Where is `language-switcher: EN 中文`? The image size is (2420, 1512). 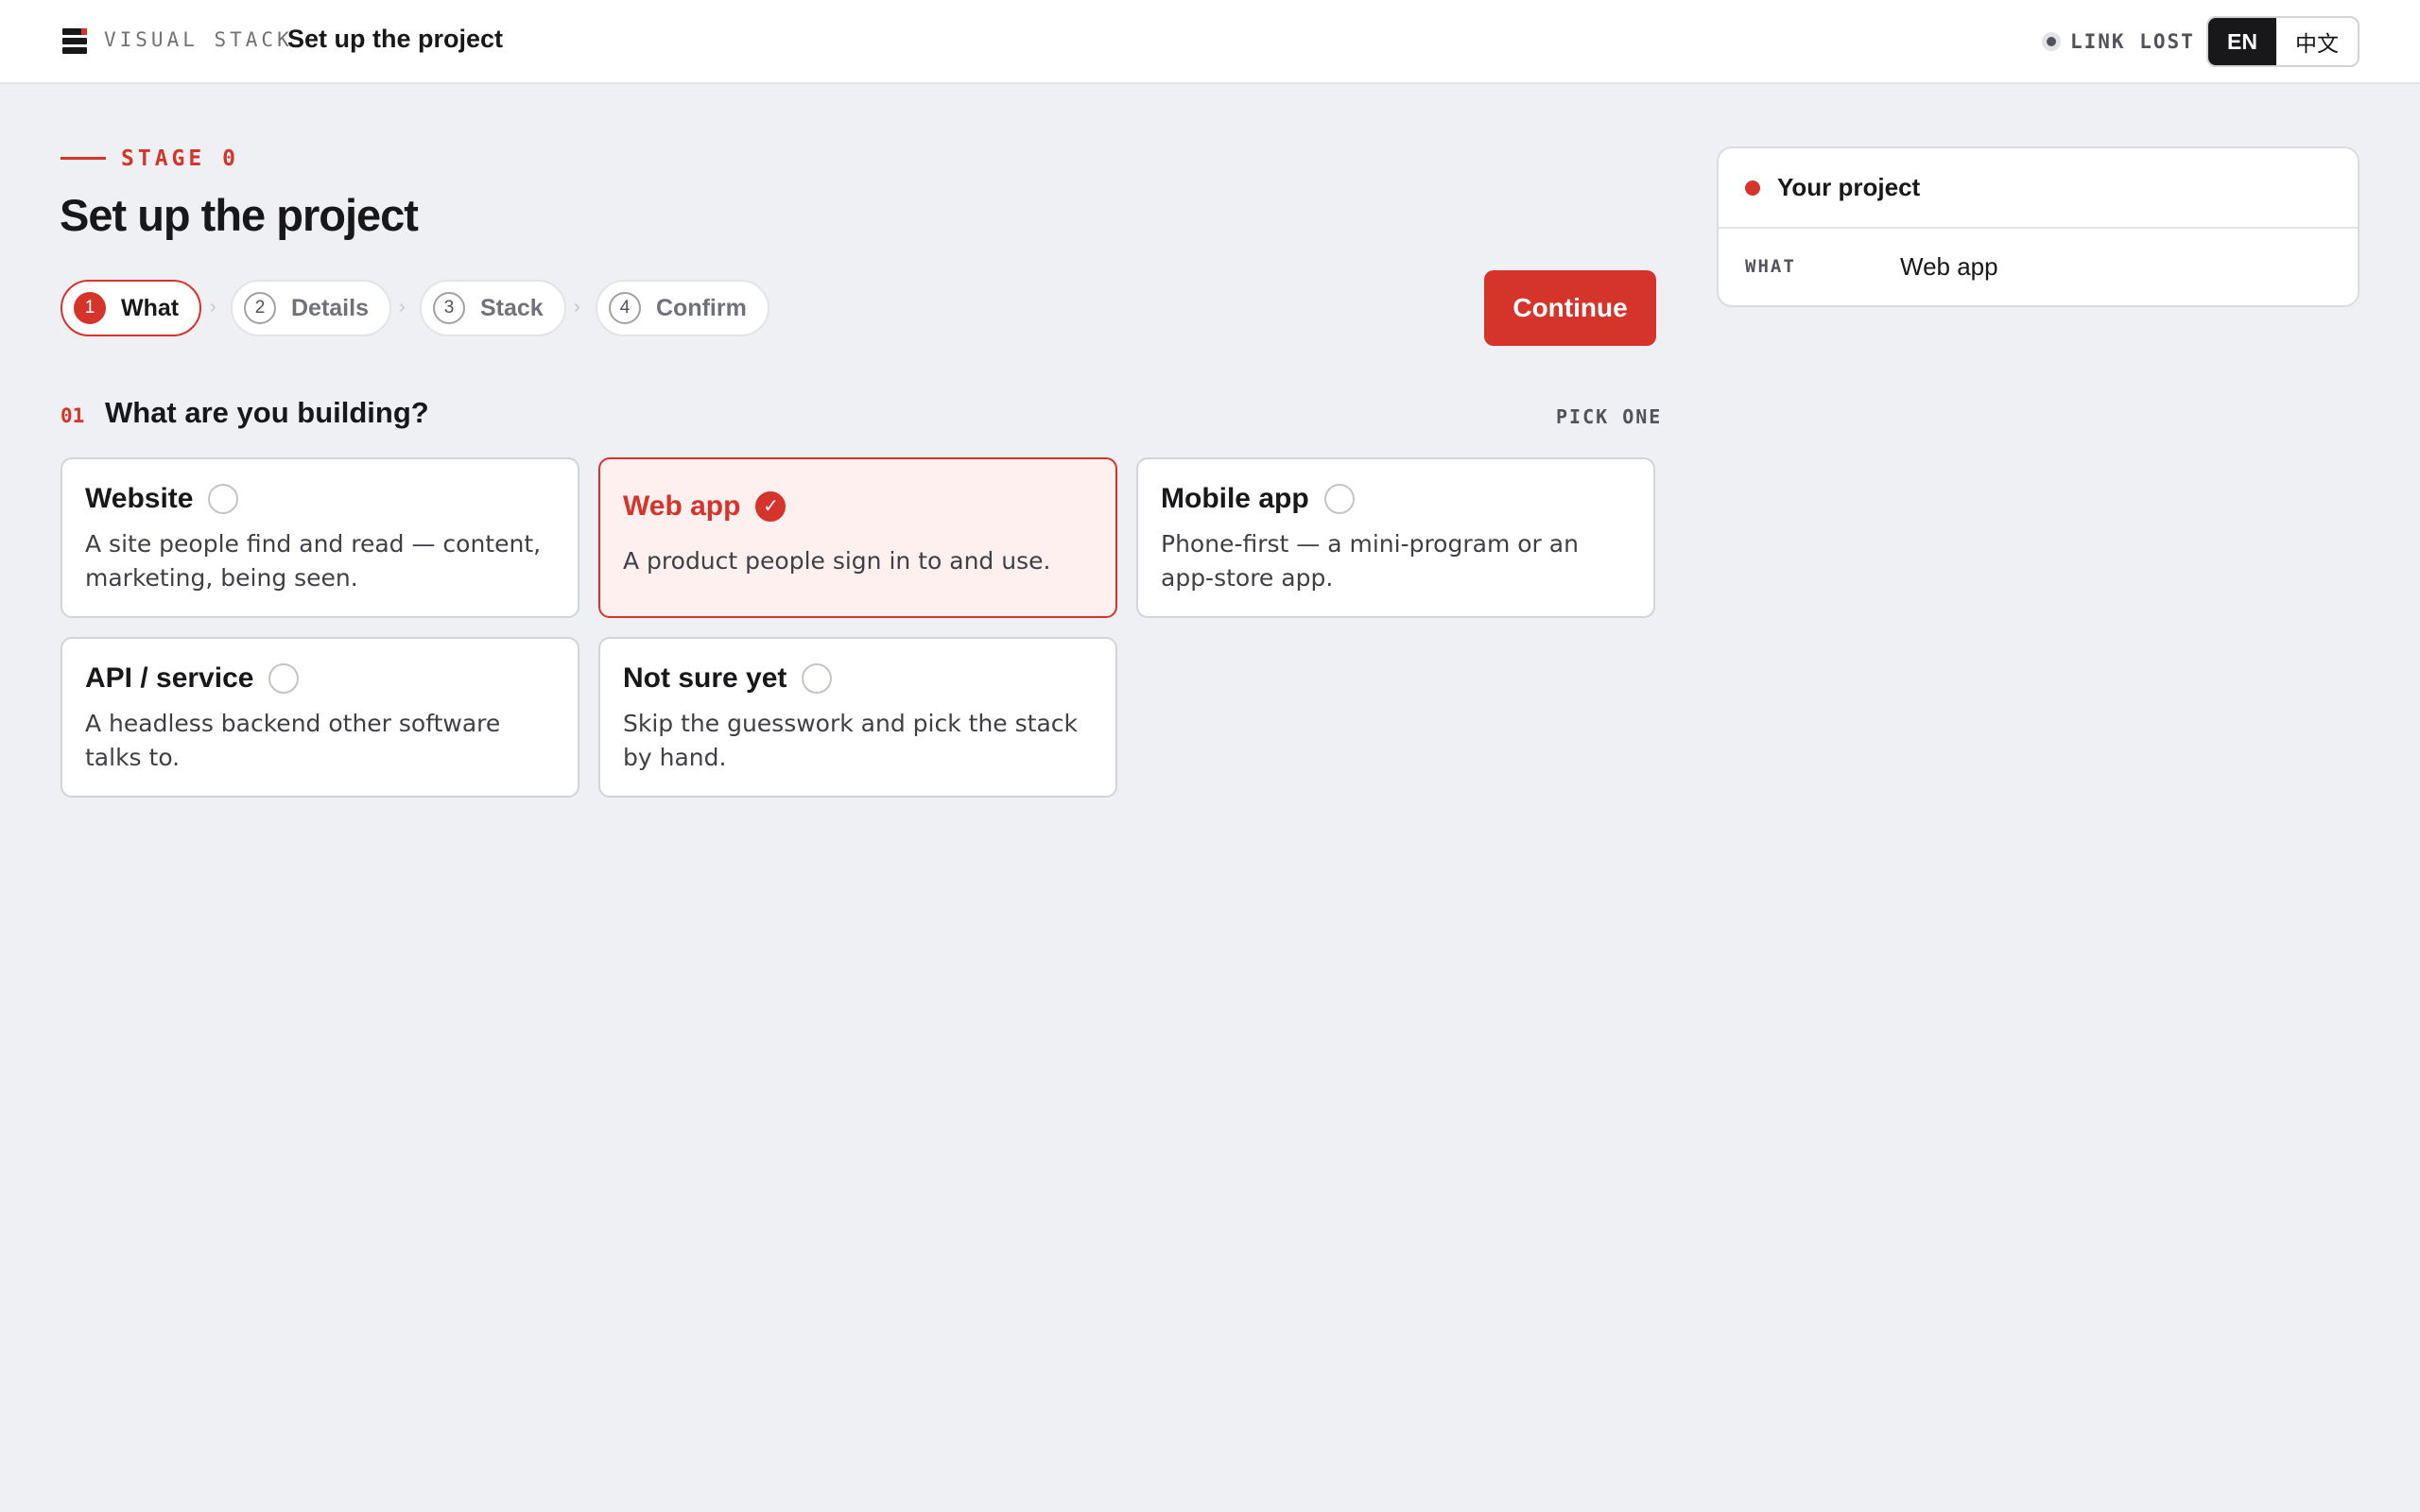
language-switcher: EN 中文 is located at coordinates (2283, 41).